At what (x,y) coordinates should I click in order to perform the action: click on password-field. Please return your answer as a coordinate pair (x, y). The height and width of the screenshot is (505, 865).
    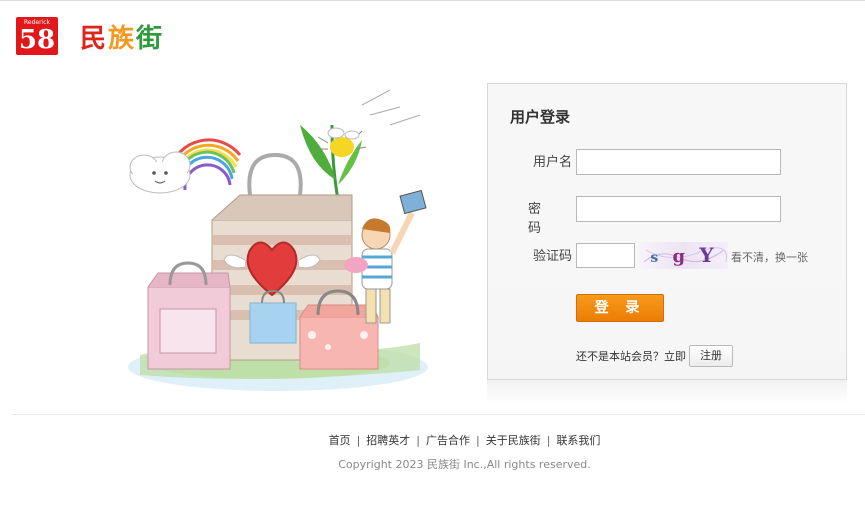
    Looking at the image, I should click on (678, 209).